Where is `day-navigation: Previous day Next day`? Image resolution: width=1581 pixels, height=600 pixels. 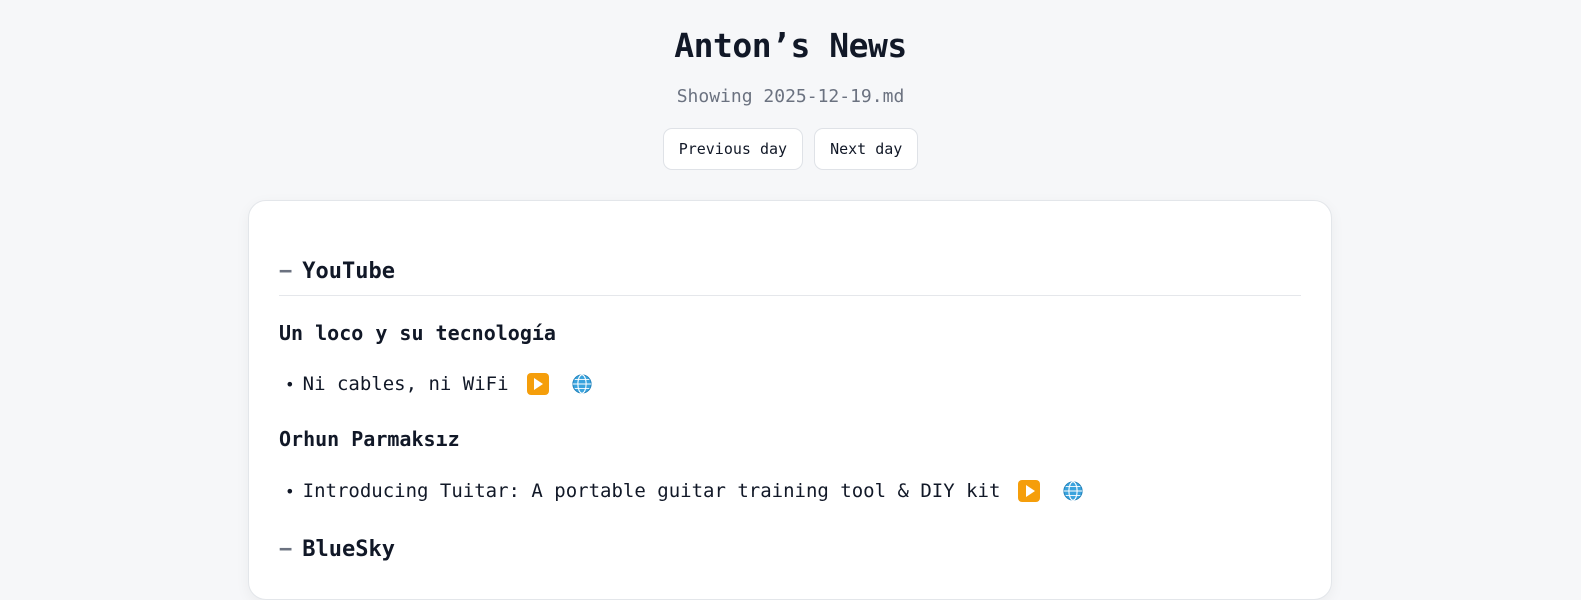
day-navigation: Previous day Next day is located at coordinates (790, 149).